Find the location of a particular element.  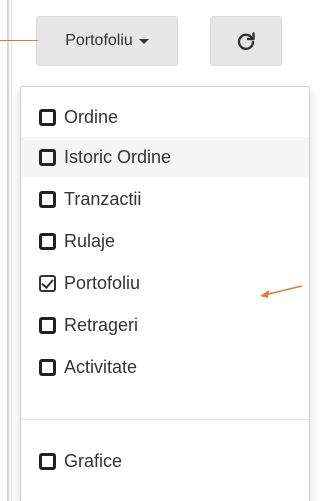

refresh-icon is located at coordinates (246, 41).